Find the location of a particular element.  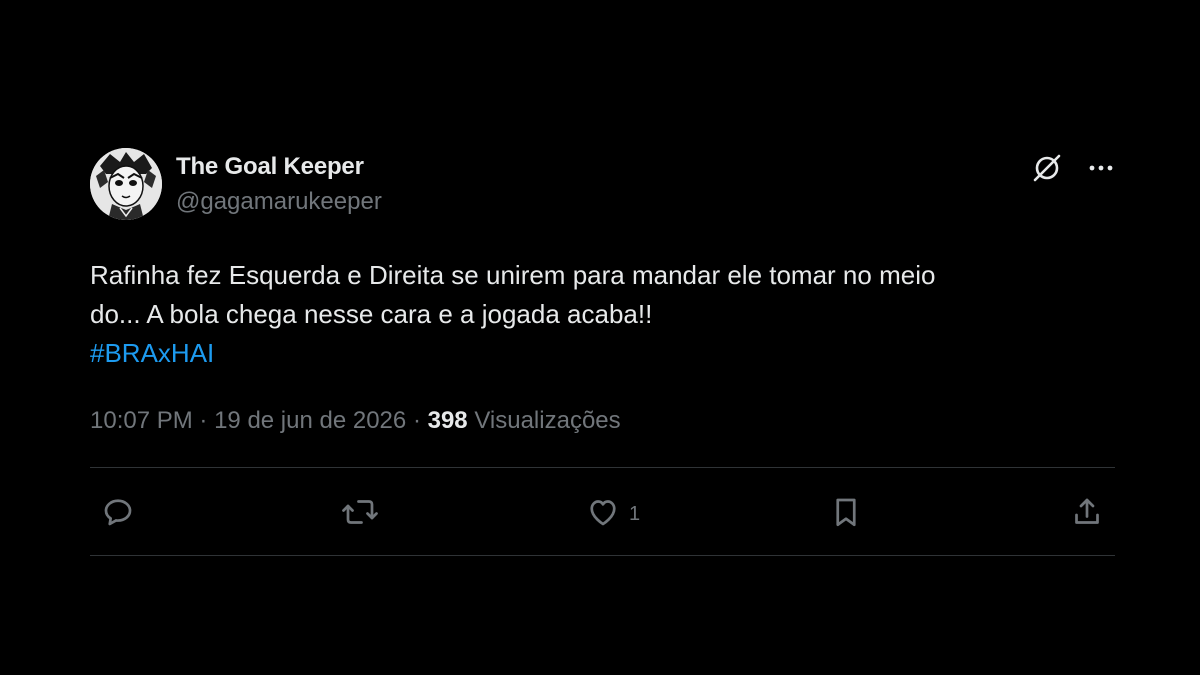

avatar-illustration is located at coordinates (126, 184).